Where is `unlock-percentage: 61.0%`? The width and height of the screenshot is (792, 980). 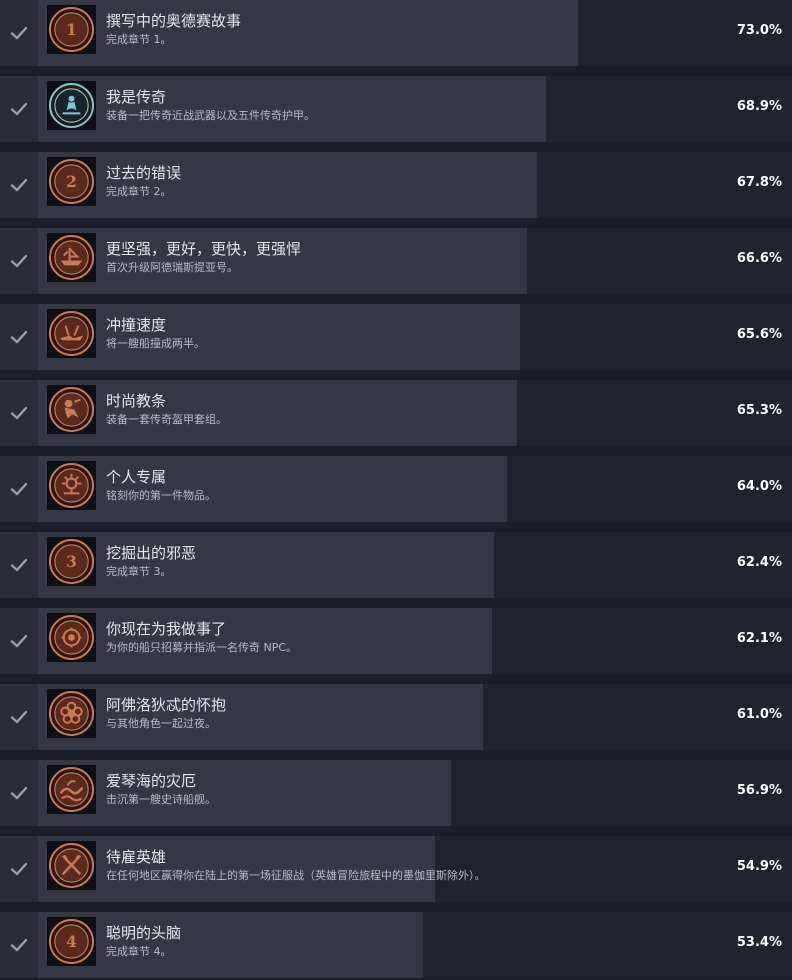 unlock-percentage: 61.0% is located at coordinates (759, 714).